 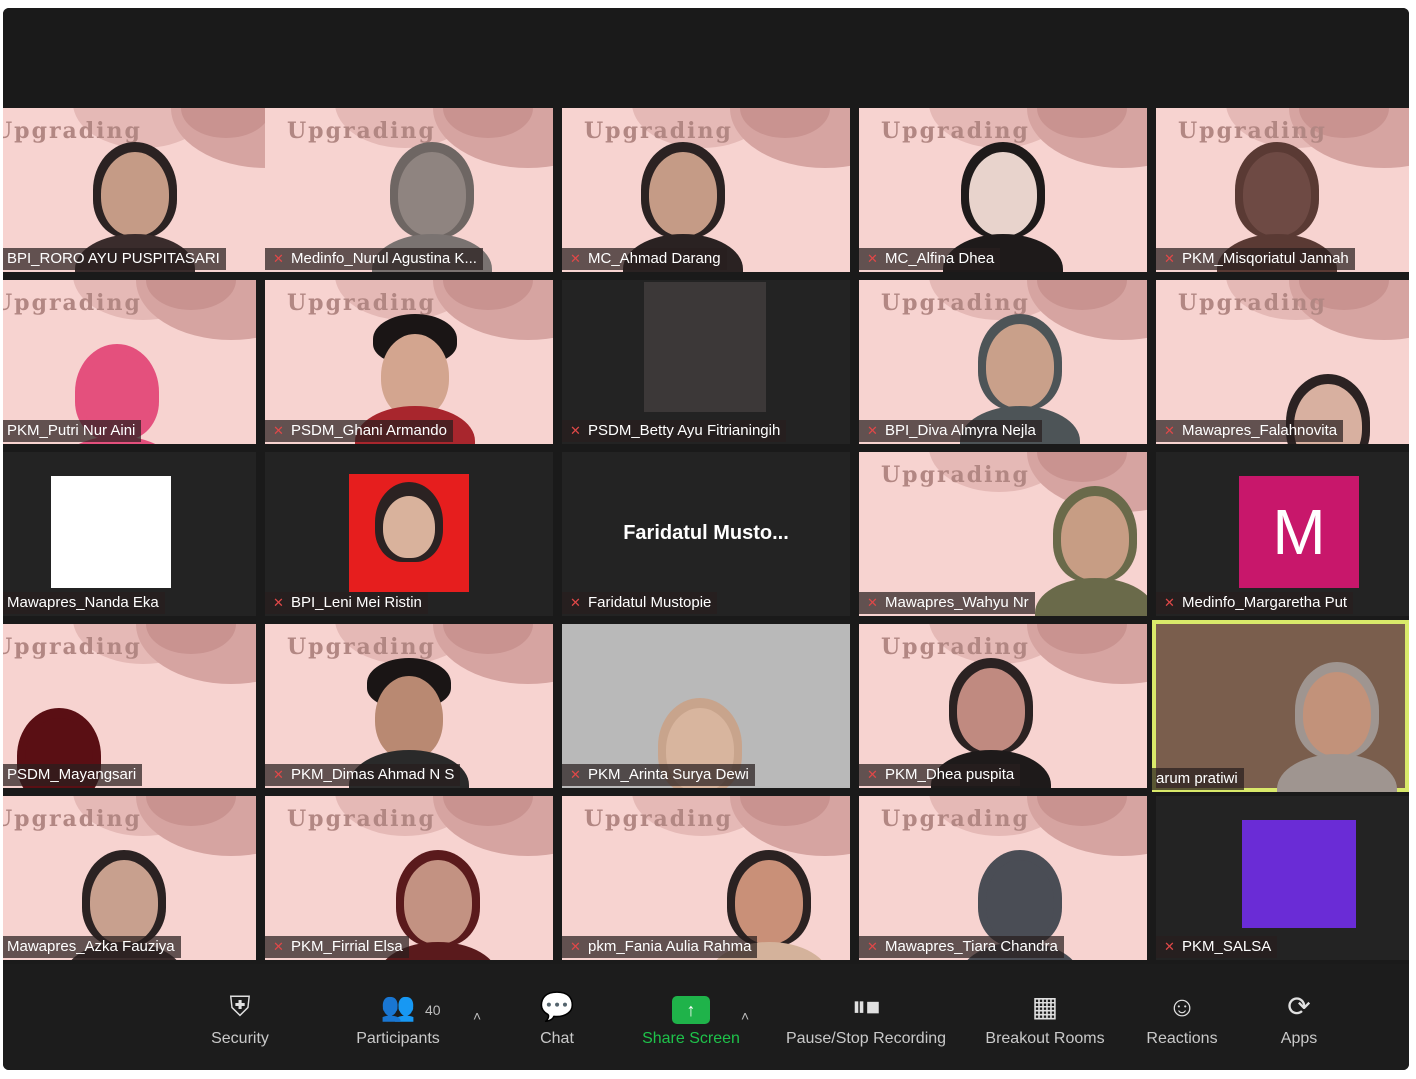 What do you see at coordinates (1003, 362) in the screenshot?
I see `video-tile: Upgrading ✕ BPI_Diva Almyra Nejla` at bounding box center [1003, 362].